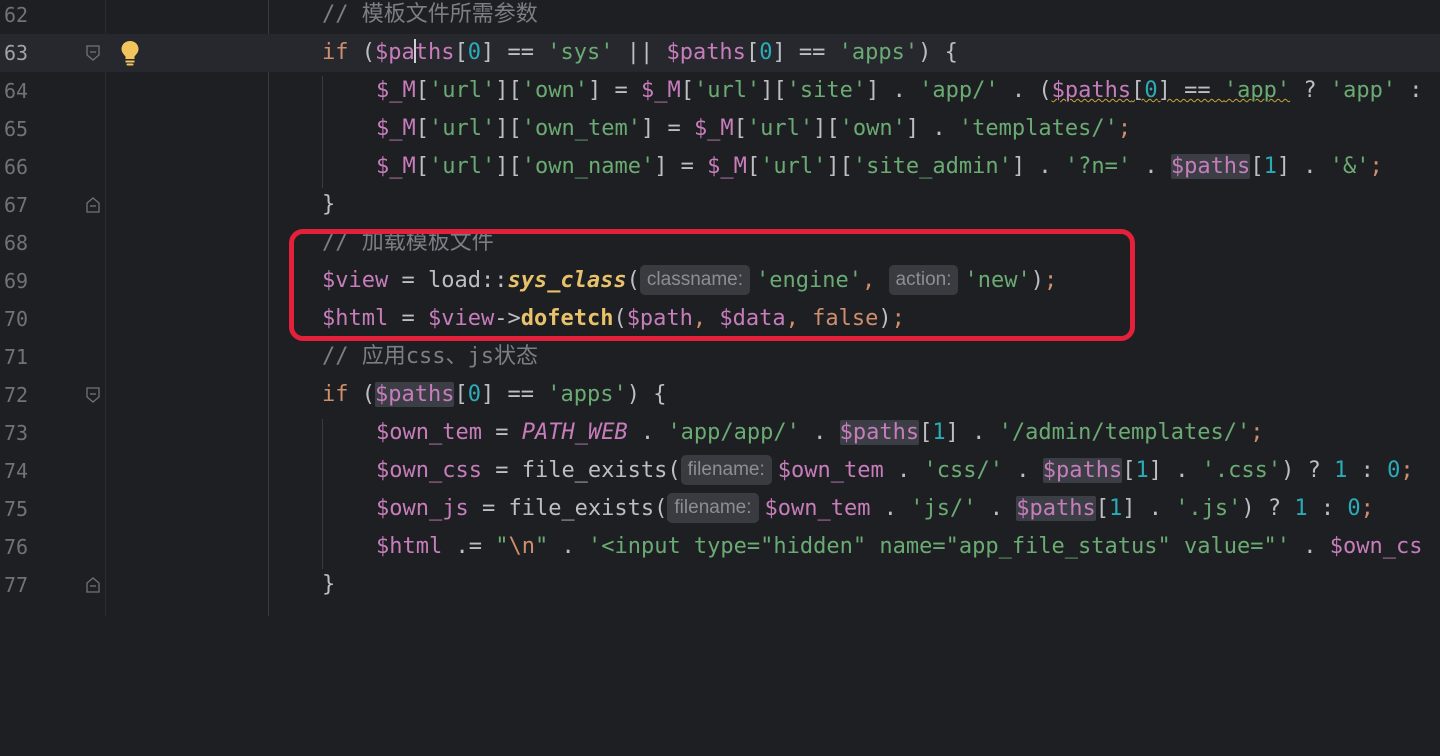 This screenshot has height=756, width=1440. Describe the element at coordinates (16, 15) in the screenshot. I see `line-number: 62` at that location.